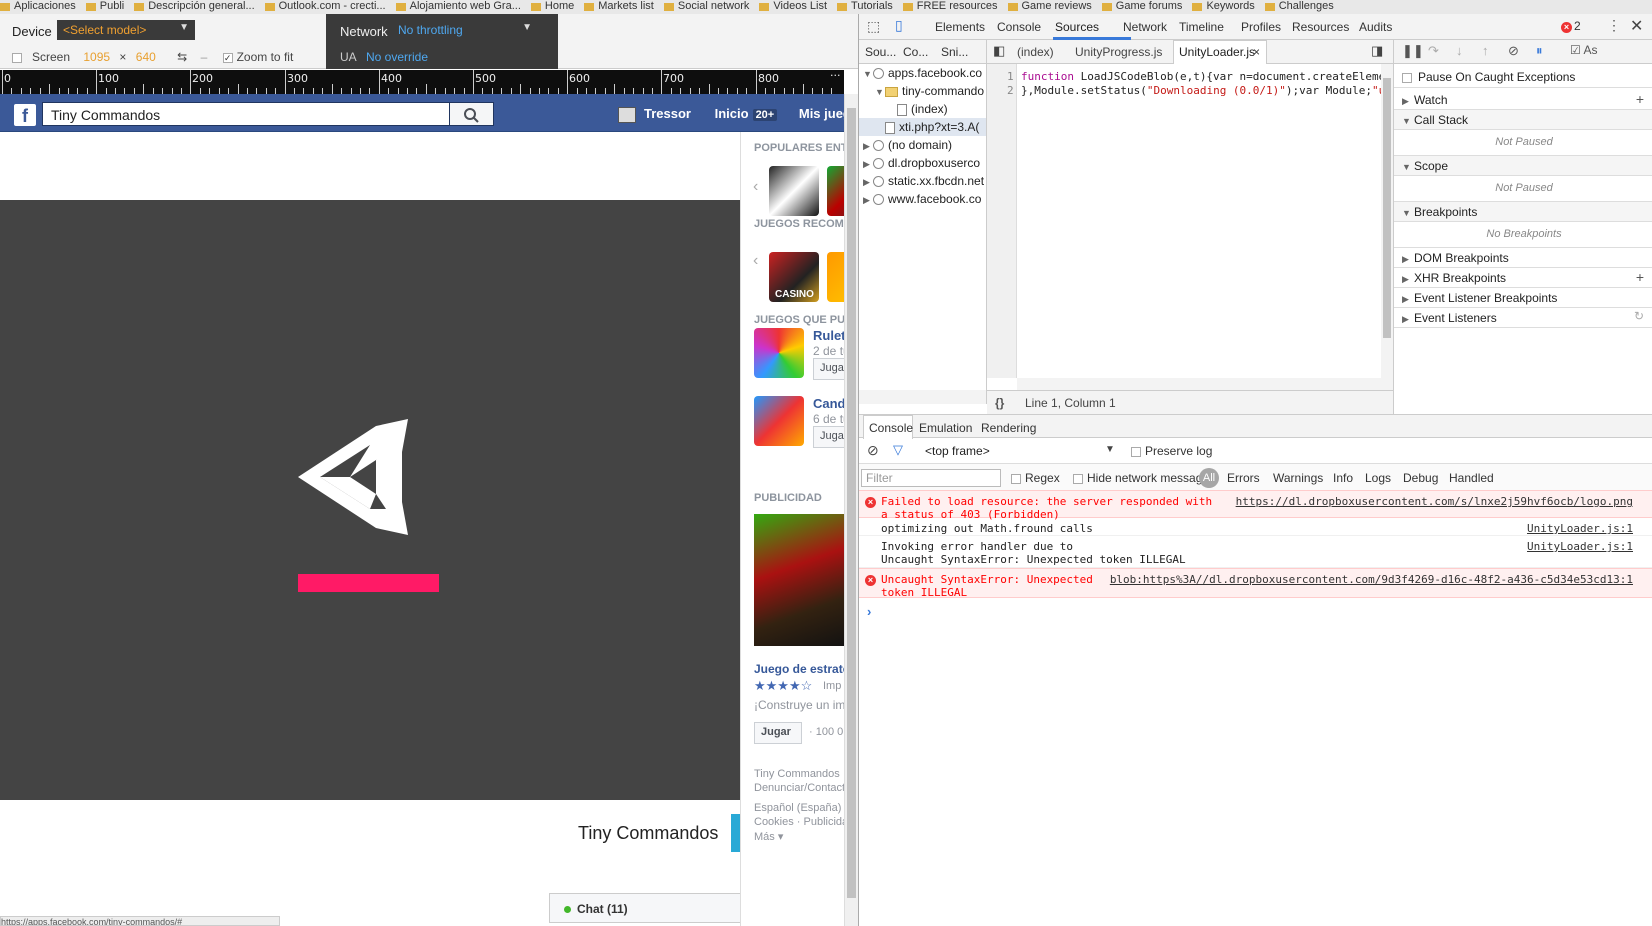 This screenshot has width=1652, height=926. Describe the element at coordinates (1377, 51) in the screenshot. I see `toggle-debugger-icon: ◨` at that location.